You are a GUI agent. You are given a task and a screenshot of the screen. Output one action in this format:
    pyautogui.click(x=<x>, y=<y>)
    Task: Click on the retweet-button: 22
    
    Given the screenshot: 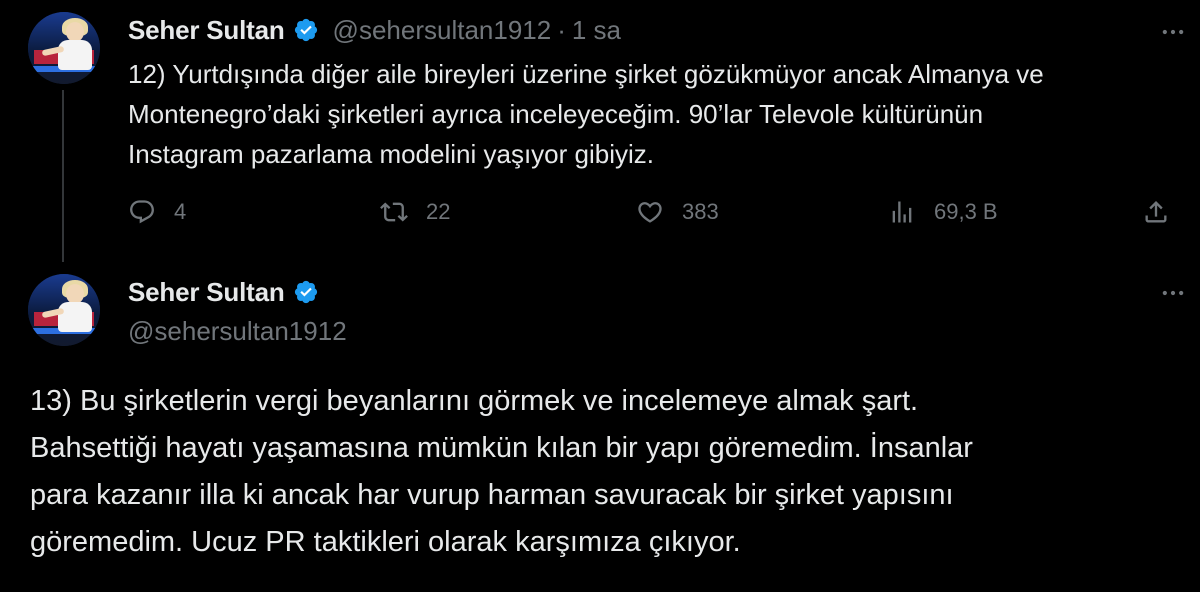 What is the action you would take?
    pyautogui.click(x=415, y=212)
    